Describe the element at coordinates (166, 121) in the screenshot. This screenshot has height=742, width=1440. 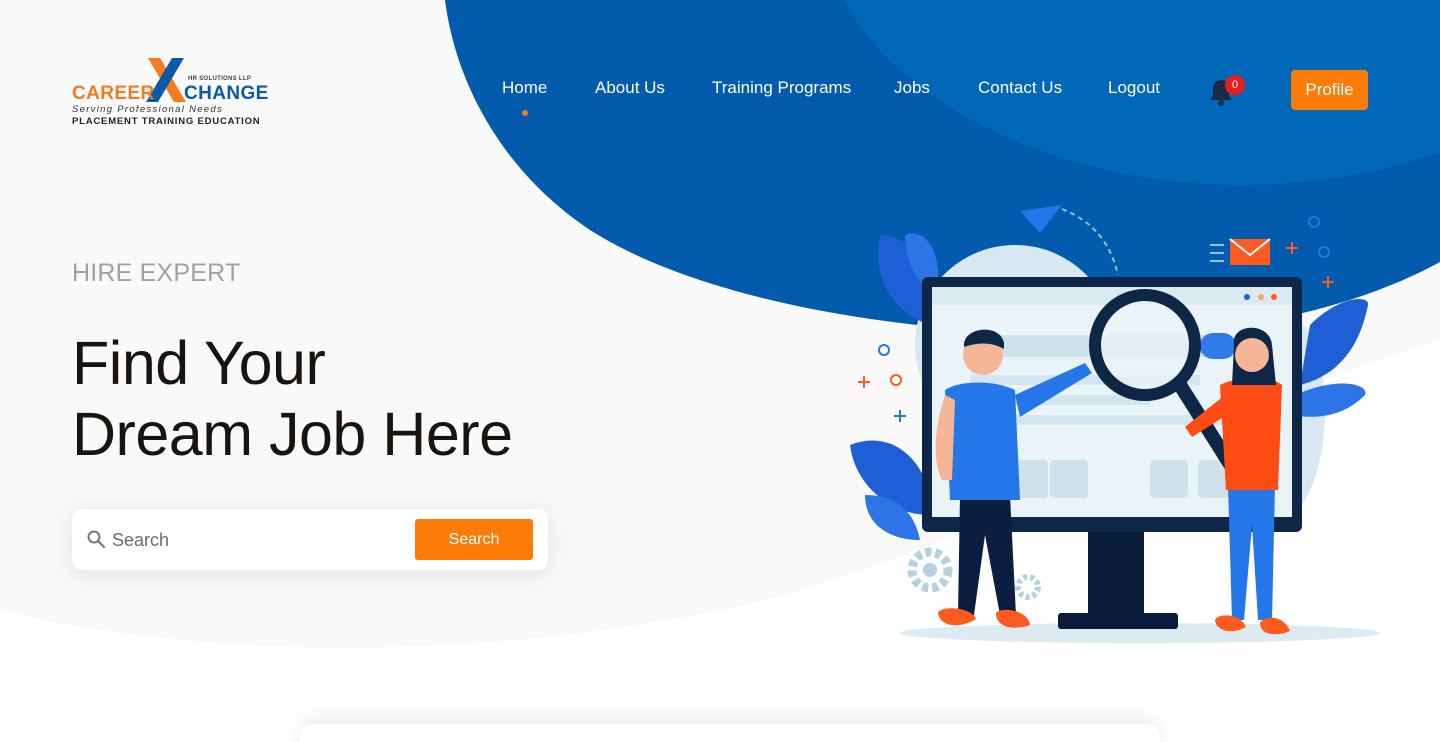
I see `logo-services: PLACEMENT TRAINING EDUCATION` at that location.